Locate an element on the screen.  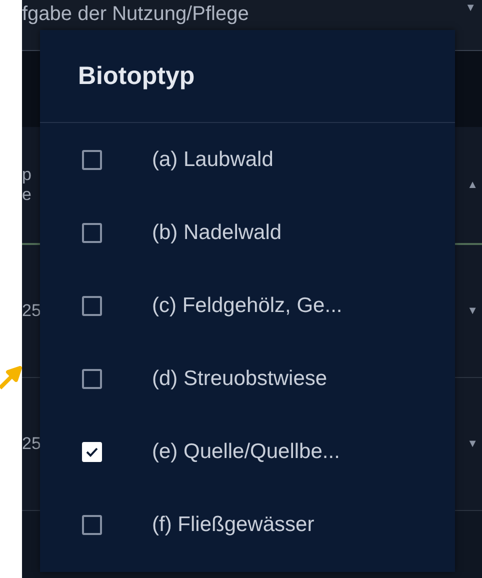
field-label: e is located at coordinates (27, 195).